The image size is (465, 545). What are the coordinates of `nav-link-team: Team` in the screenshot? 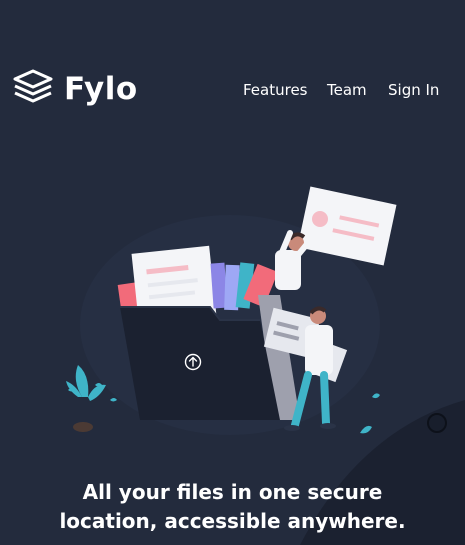 It's located at (347, 90).